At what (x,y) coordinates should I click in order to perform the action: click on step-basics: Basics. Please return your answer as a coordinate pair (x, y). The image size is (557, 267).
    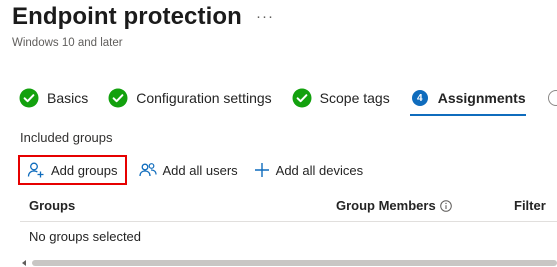
    Looking at the image, I should click on (53, 98).